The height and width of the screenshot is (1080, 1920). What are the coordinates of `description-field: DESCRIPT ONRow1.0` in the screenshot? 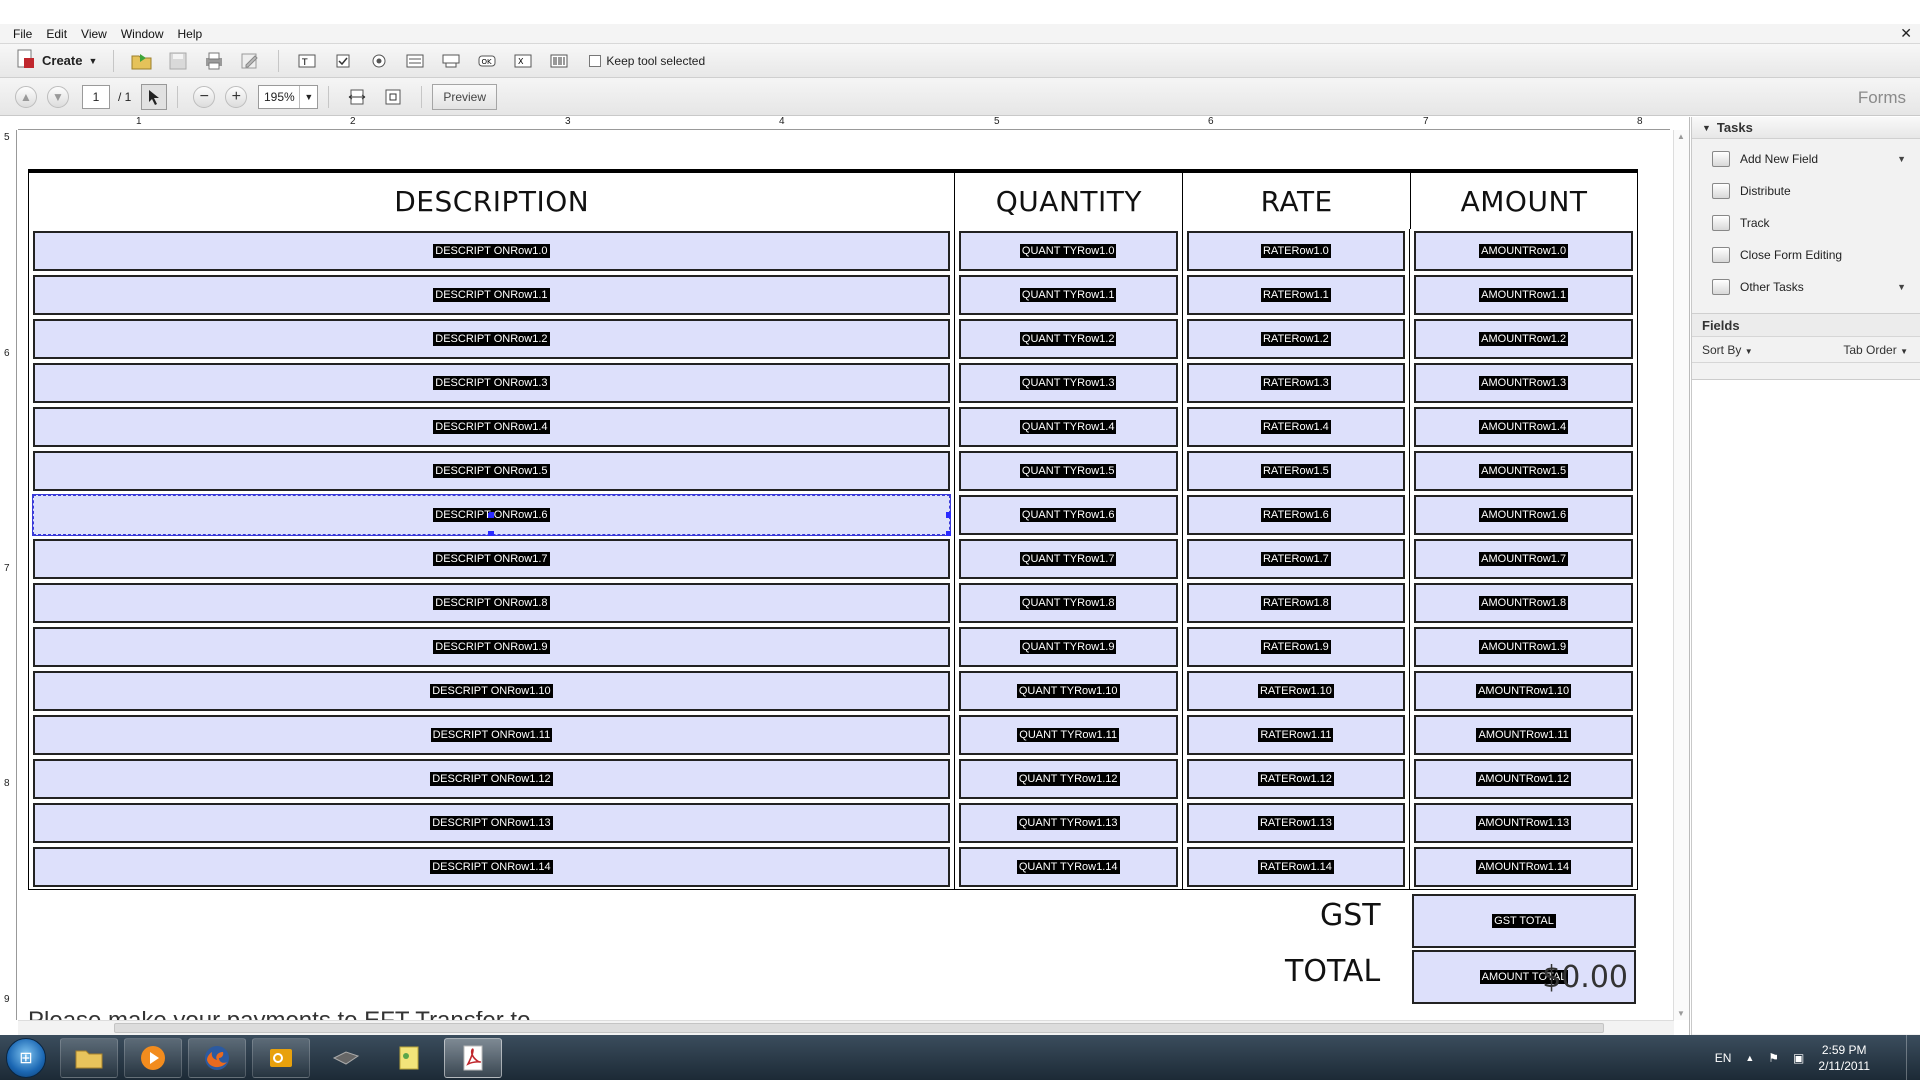 It's located at (491, 251).